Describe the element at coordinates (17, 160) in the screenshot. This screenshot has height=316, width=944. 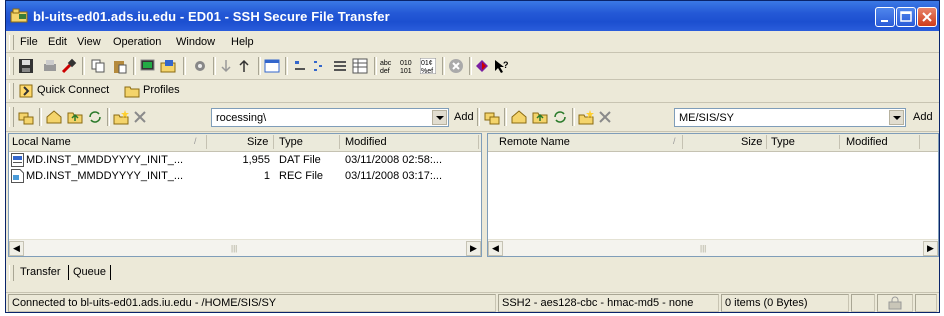
I see `dat-file-icon` at that location.